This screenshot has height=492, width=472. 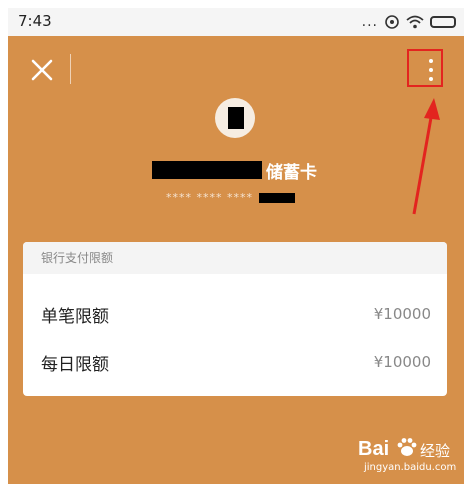 I want to click on masked-card-number: **** **** ****, so click(x=209, y=197).